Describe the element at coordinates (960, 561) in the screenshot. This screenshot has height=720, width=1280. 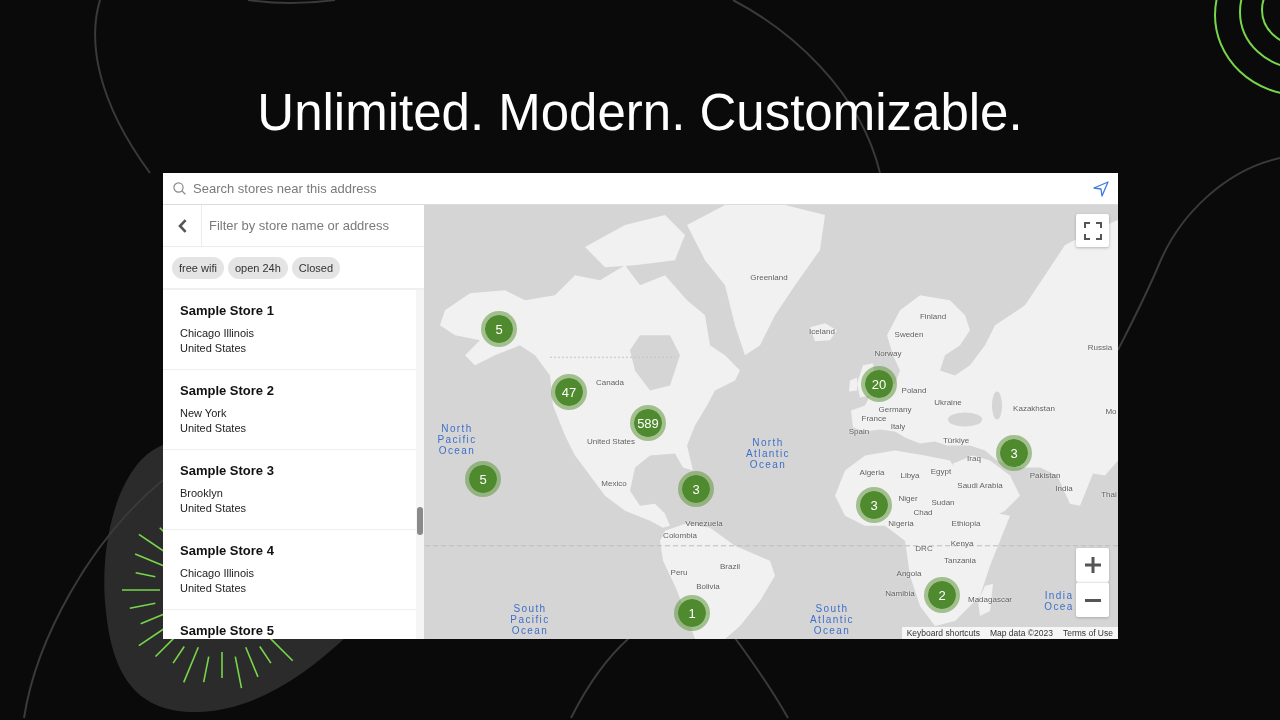
I see `country-label: Tanzania` at that location.